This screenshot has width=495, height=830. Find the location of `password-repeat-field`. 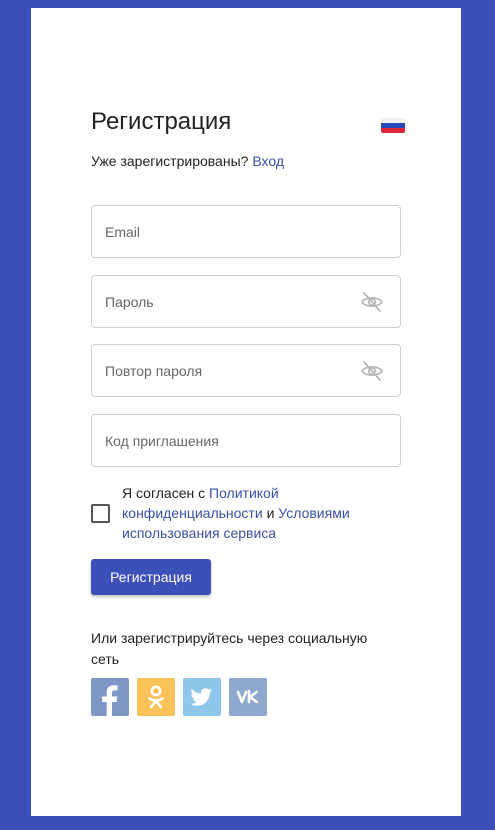

password-repeat-field is located at coordinates (246, 370).